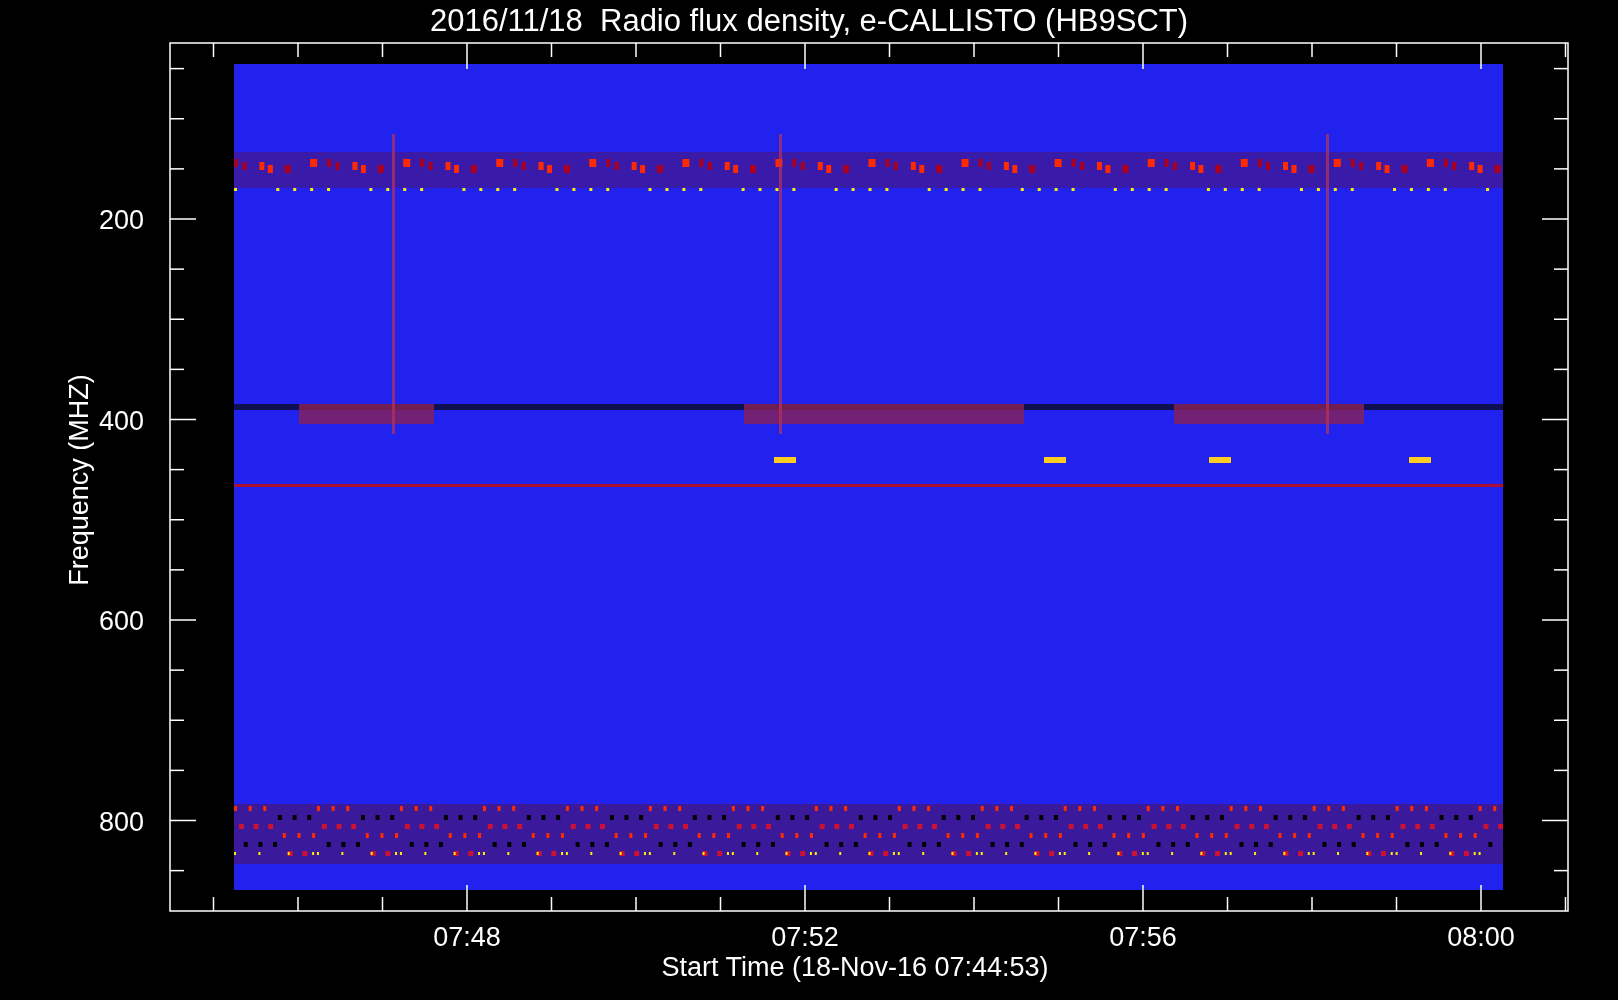  Describe the element at coordinates (809, 20) in the screenshot. I see `chart-title: 2016/11/18 Radio flux density, e-CALLISTO (HB9SCT)` at that location.